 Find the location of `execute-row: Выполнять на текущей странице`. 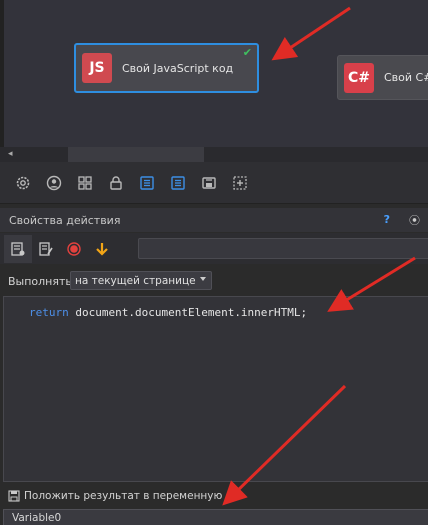

execute-row: Выполнять на текущей странице is located at coordinates (214, 281).